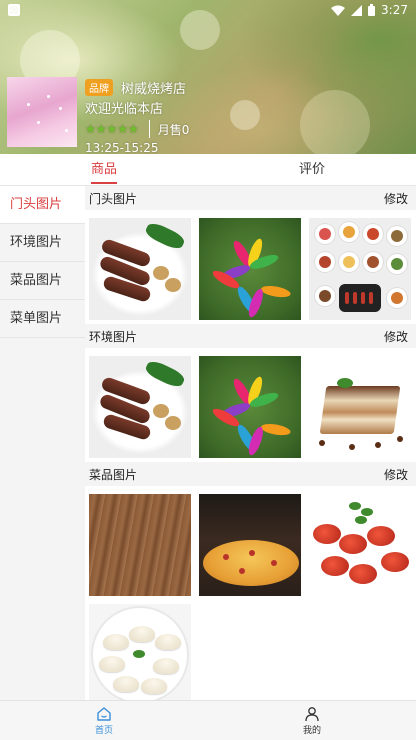  What do you see at coordinates (104, 183) in the screenshot?
I see `tab-active-indicator` at bounding box center [104, 183].